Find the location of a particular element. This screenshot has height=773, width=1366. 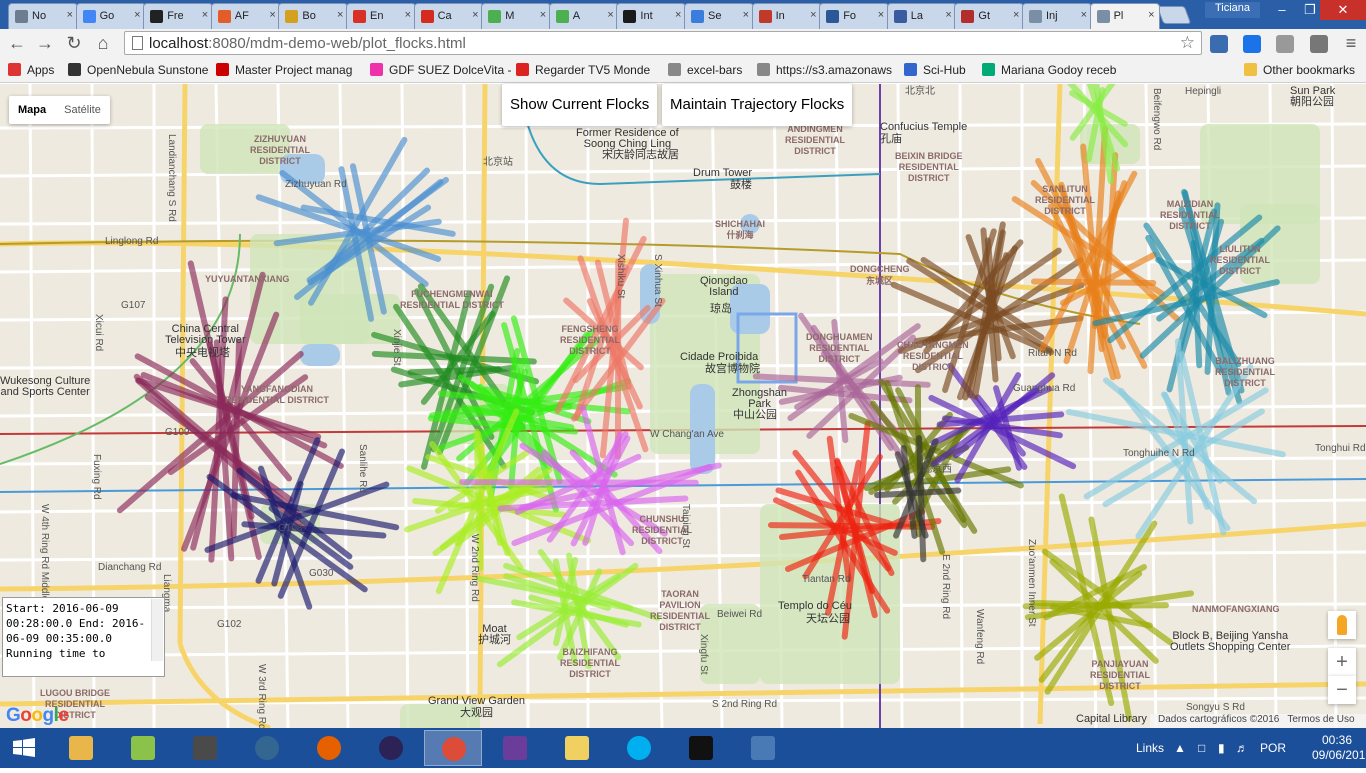

skype-extension-icon is located at coordinates (1285, 44).